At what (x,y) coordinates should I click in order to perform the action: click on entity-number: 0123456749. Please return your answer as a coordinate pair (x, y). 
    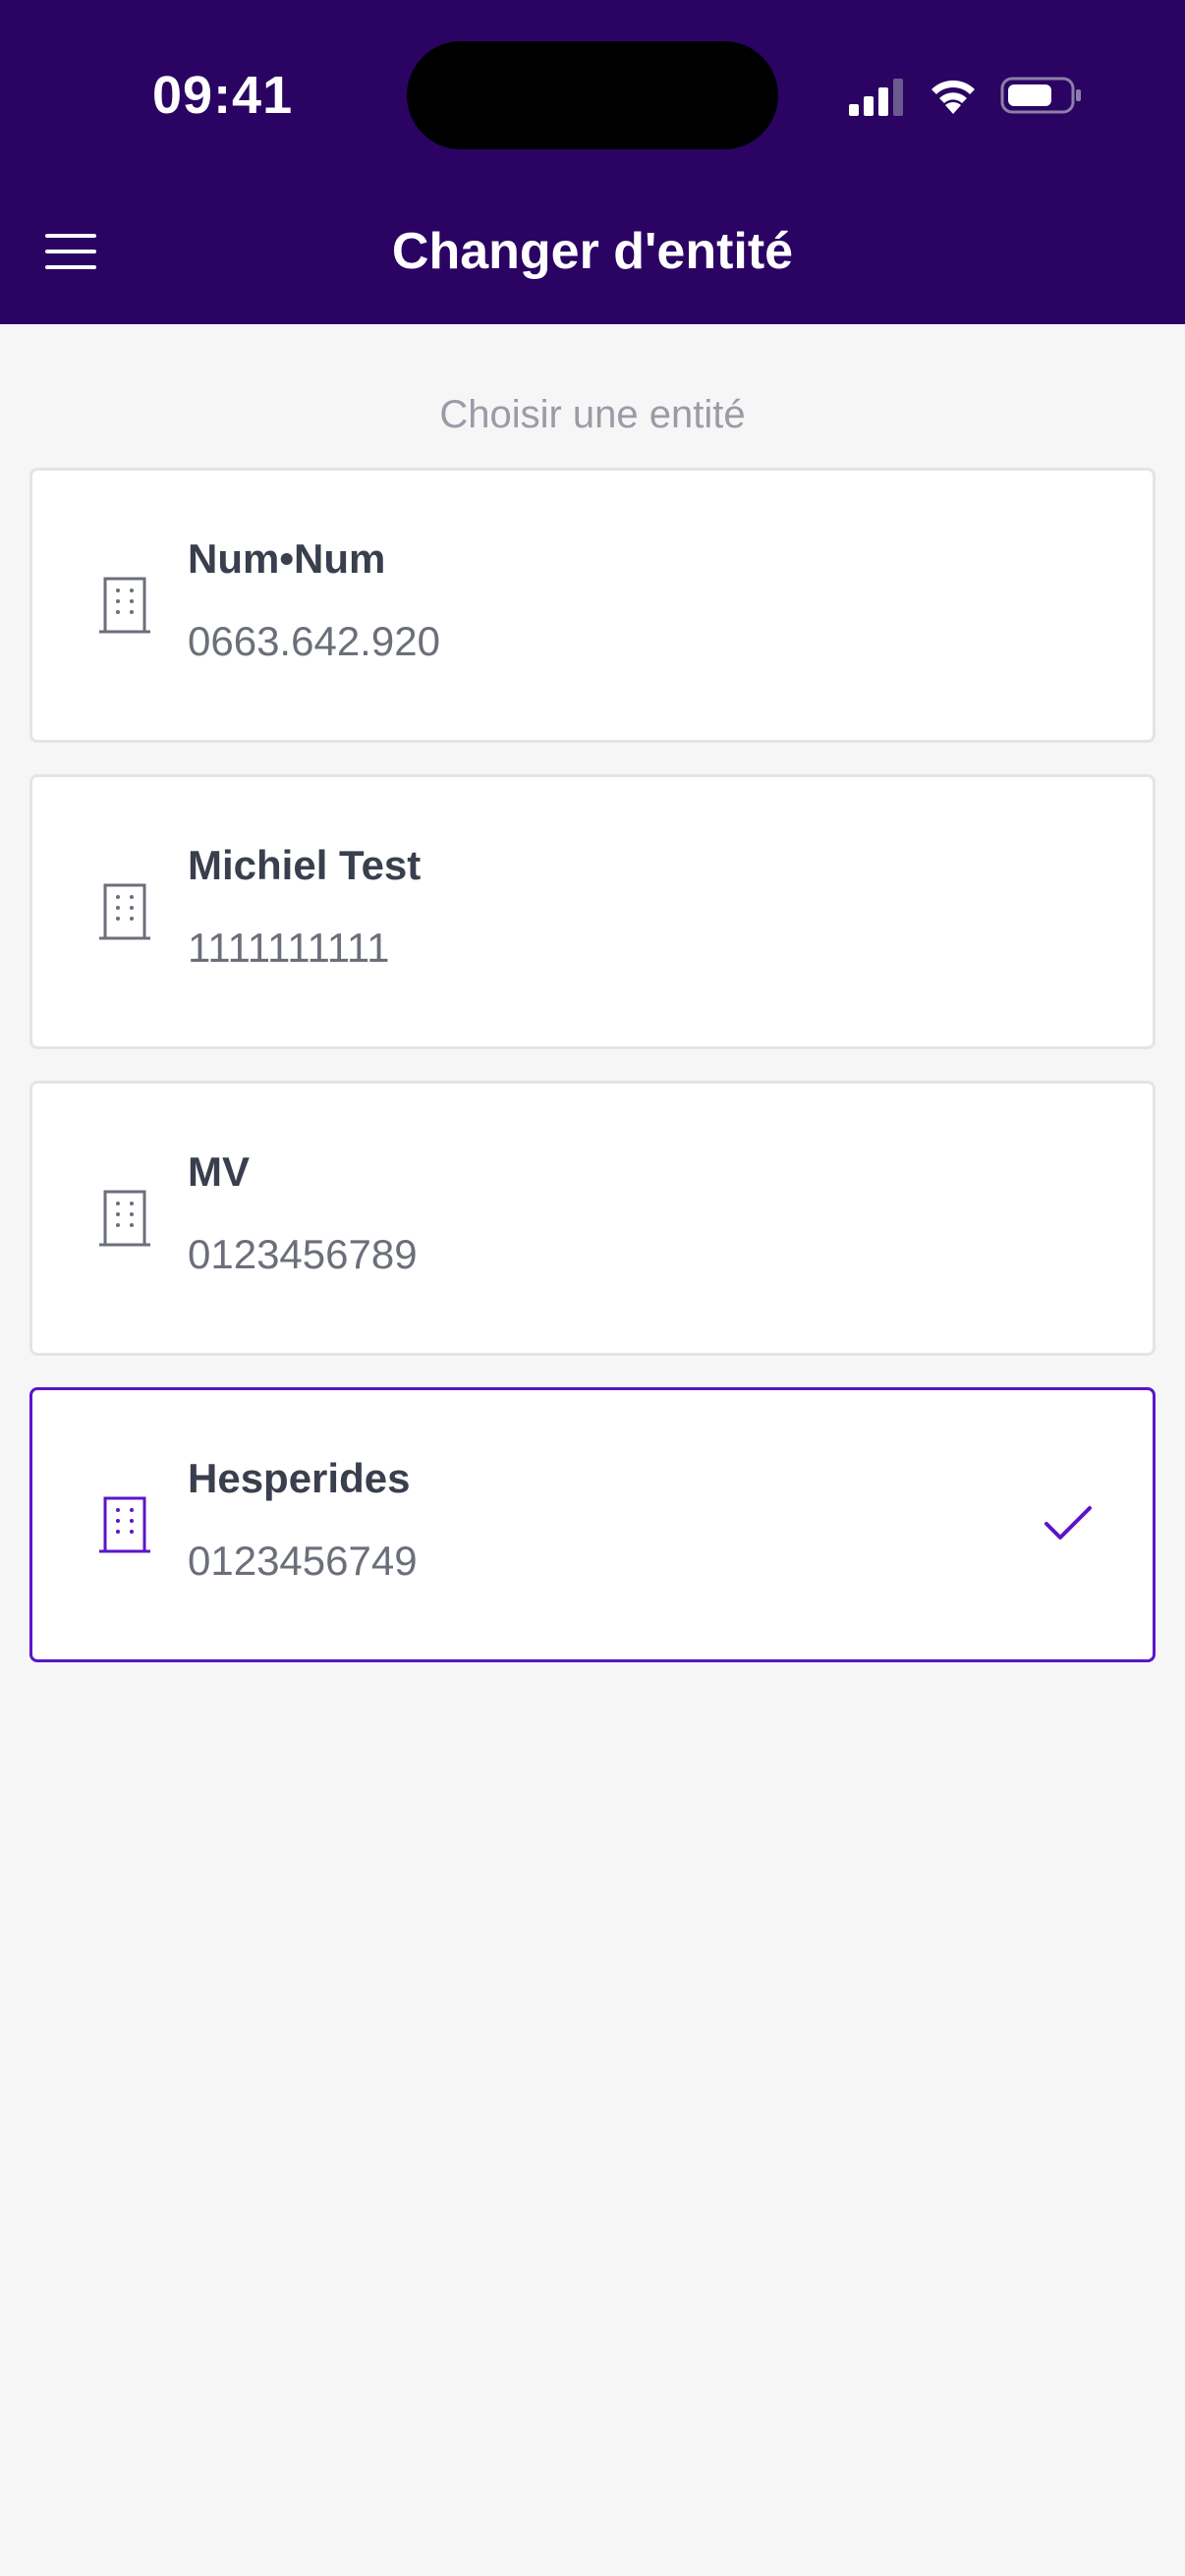
    Looking at the image, I should click on (303, 1561).